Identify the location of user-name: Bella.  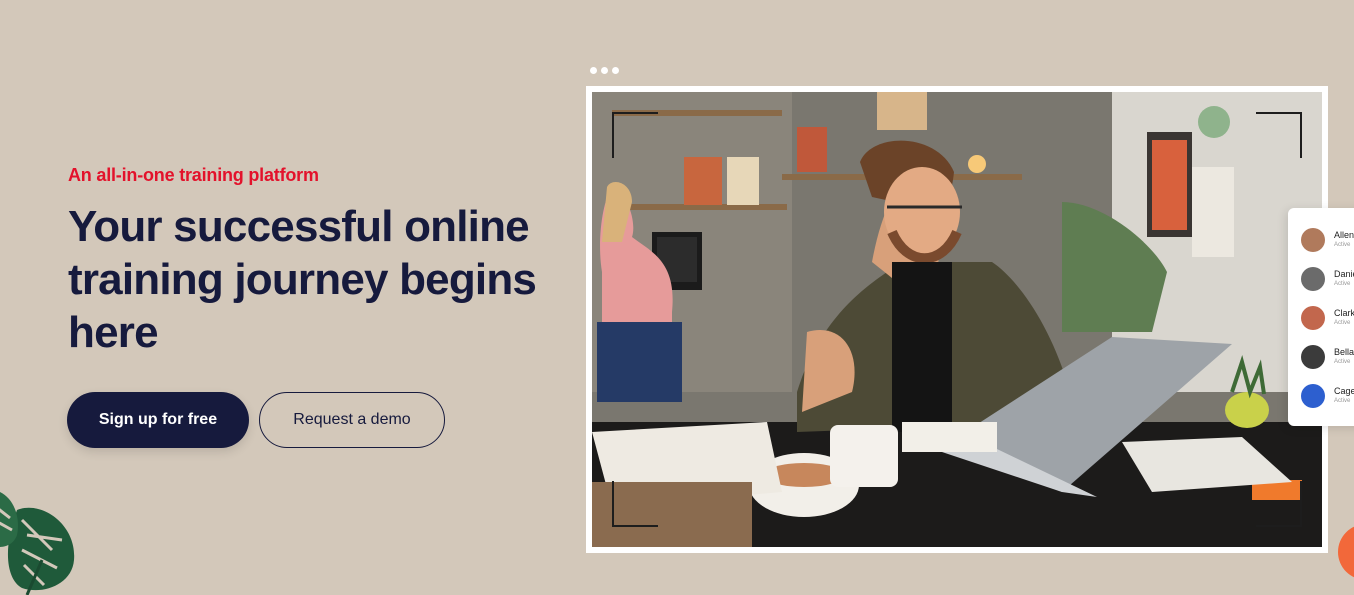
(1344, 351).